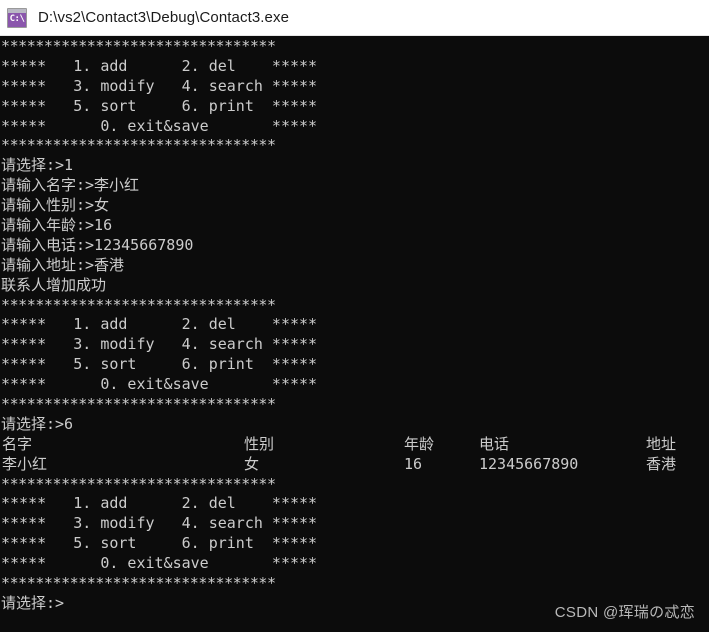 This screenshot has width=709, height=632. I want to click on icon-glyph-label: C:\, so click(17, 18).